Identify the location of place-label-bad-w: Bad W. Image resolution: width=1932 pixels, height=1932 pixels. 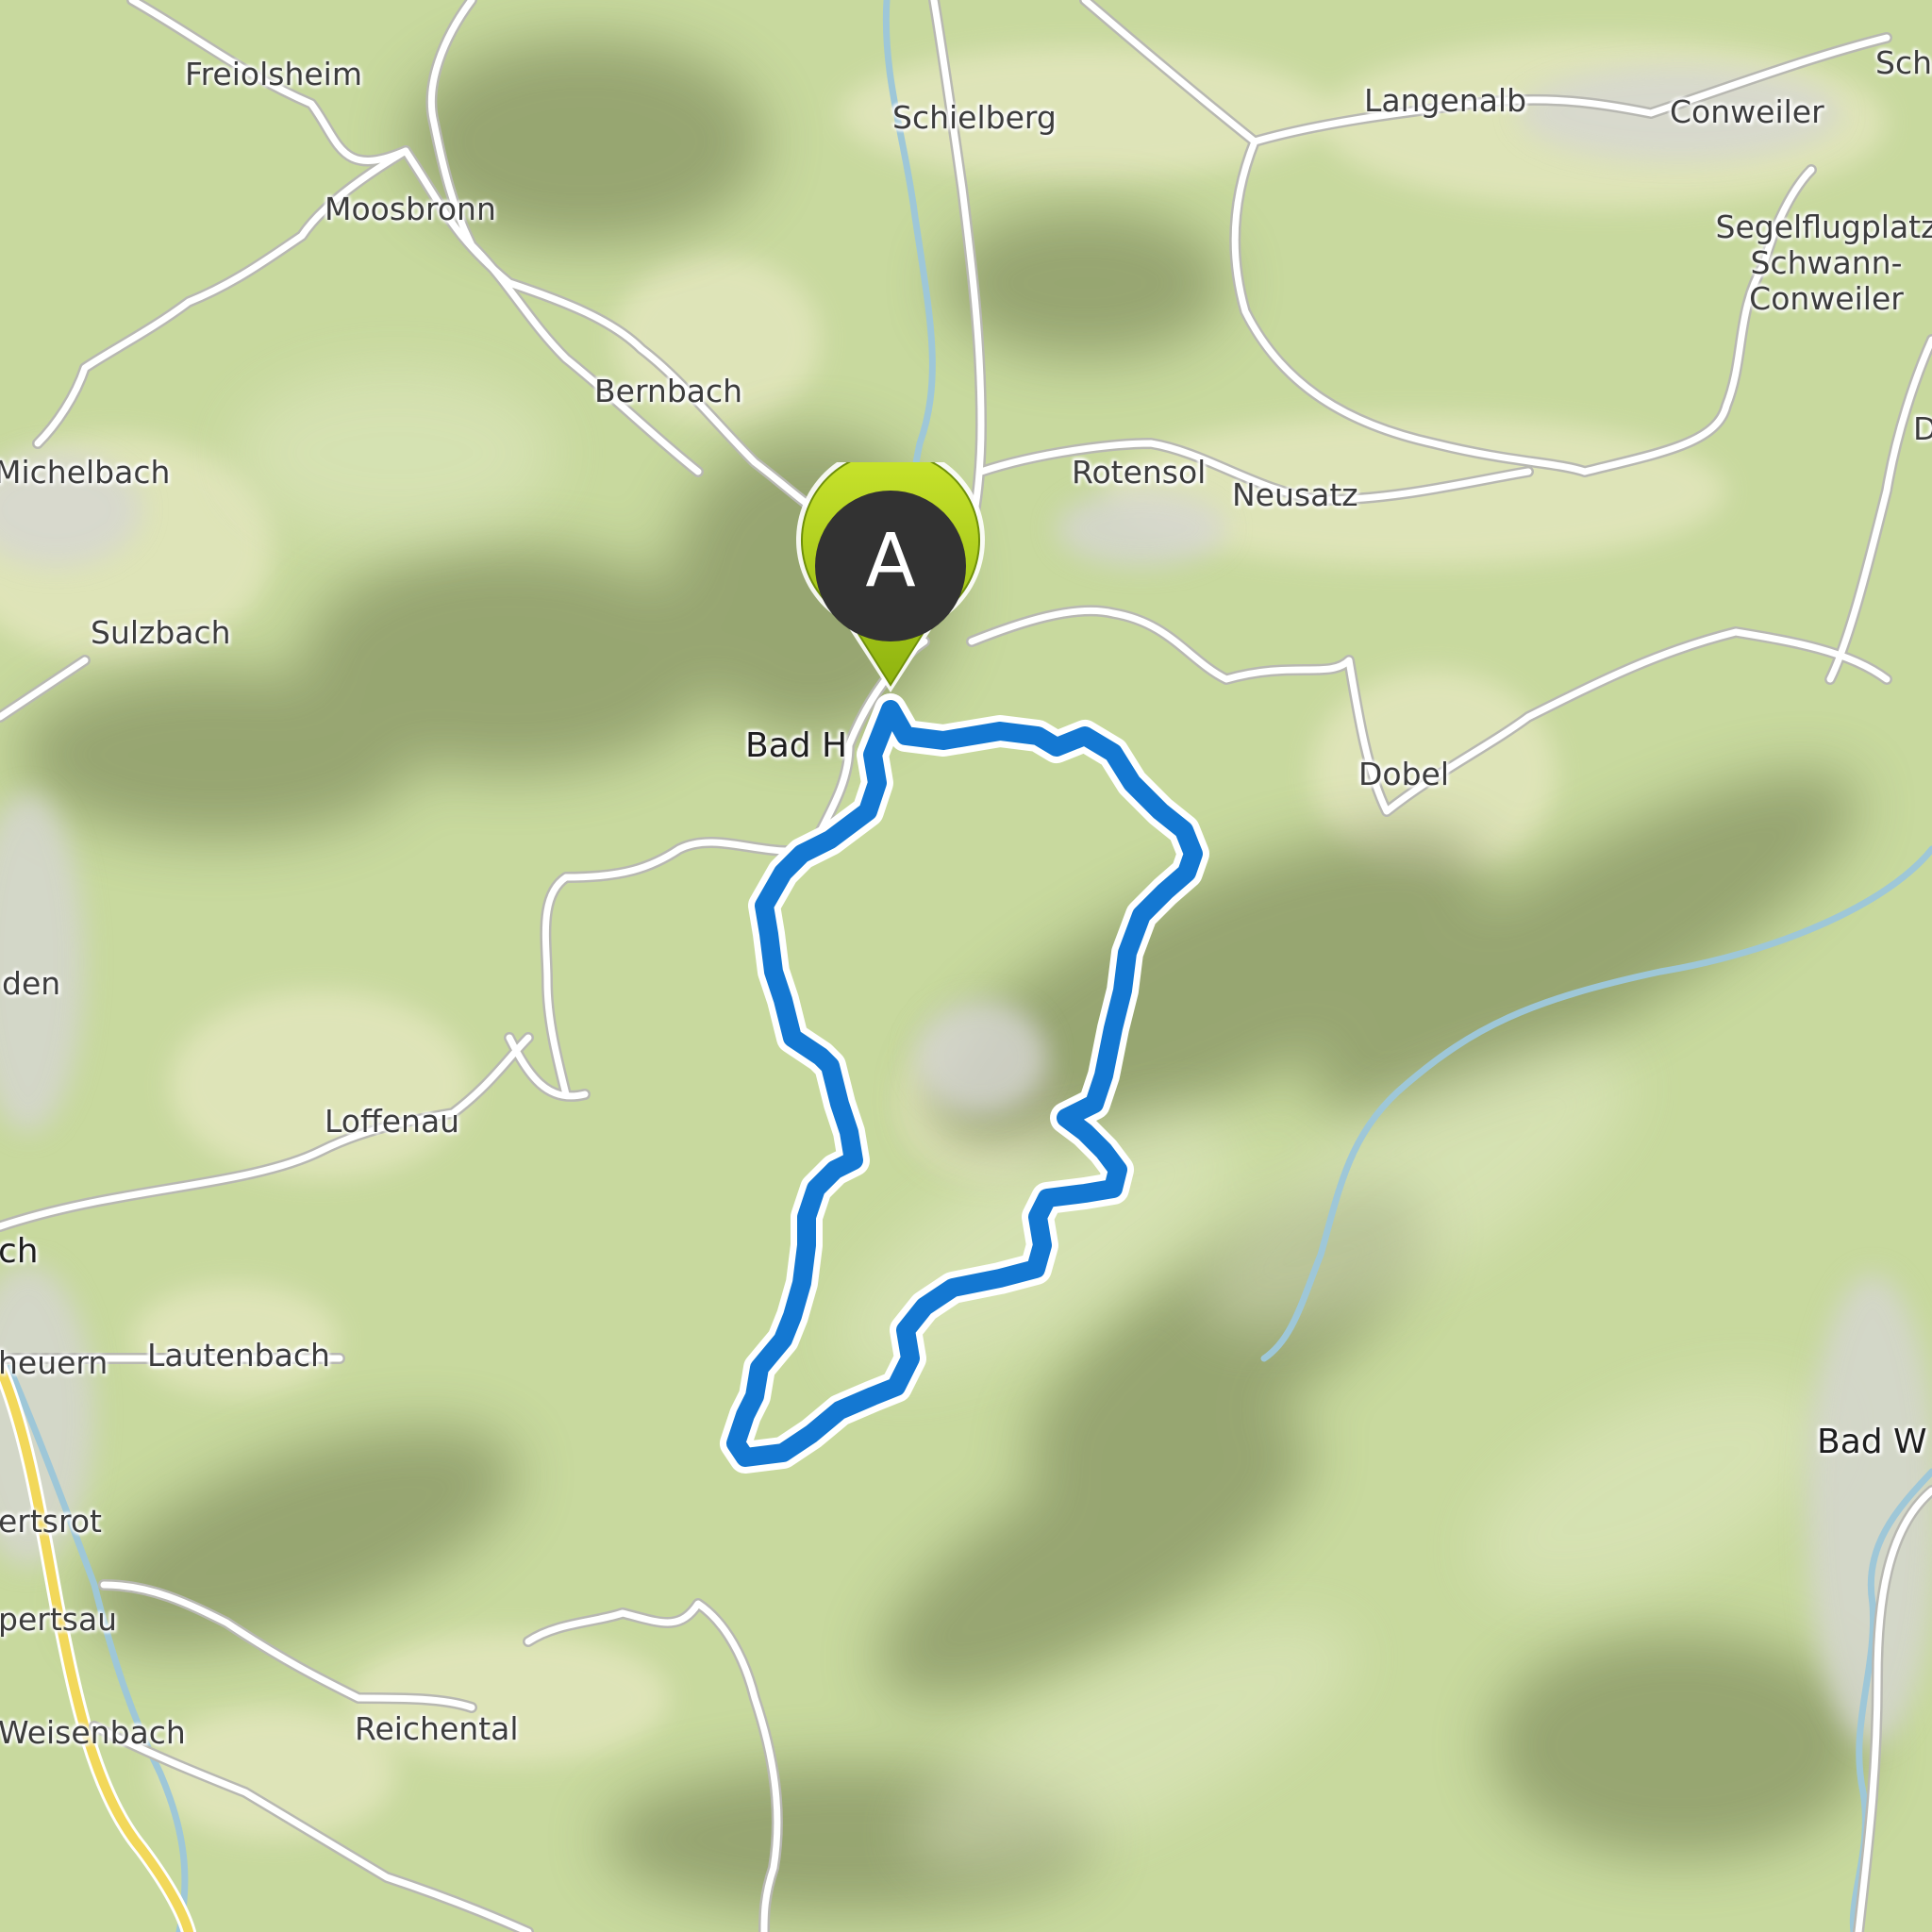
(1872, 1442).